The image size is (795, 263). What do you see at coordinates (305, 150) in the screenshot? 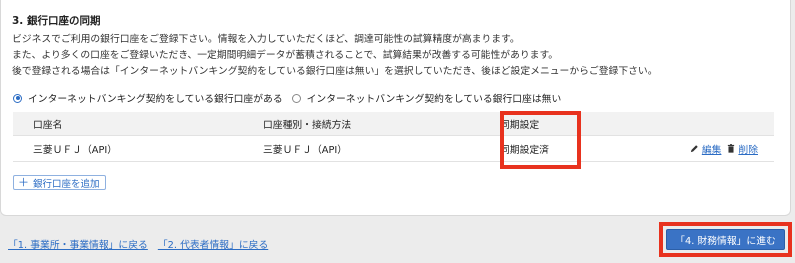
I see `account-type-cell: 三菱ＵＦＪ（API）` at bounding box center [305, 150].